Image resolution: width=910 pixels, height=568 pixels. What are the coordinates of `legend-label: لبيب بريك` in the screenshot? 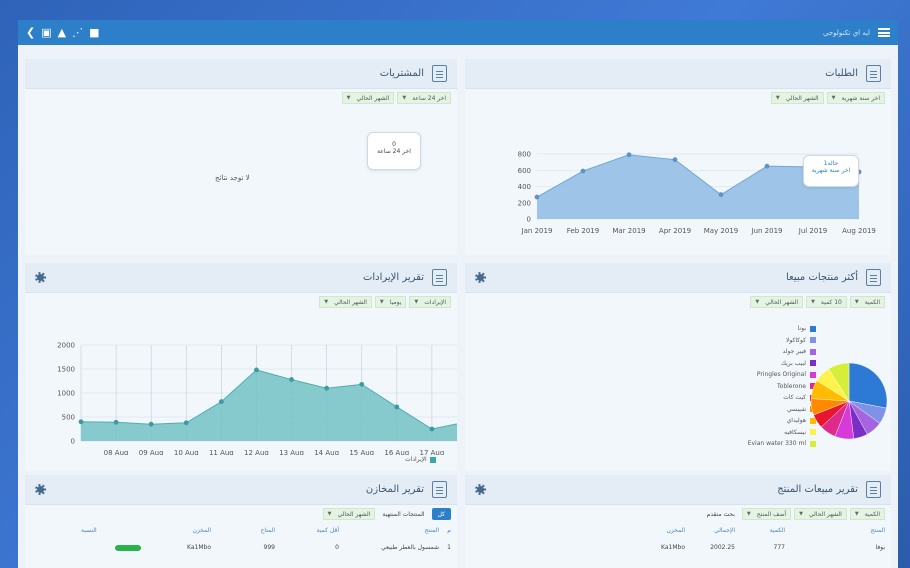 It's located at (793, 363).